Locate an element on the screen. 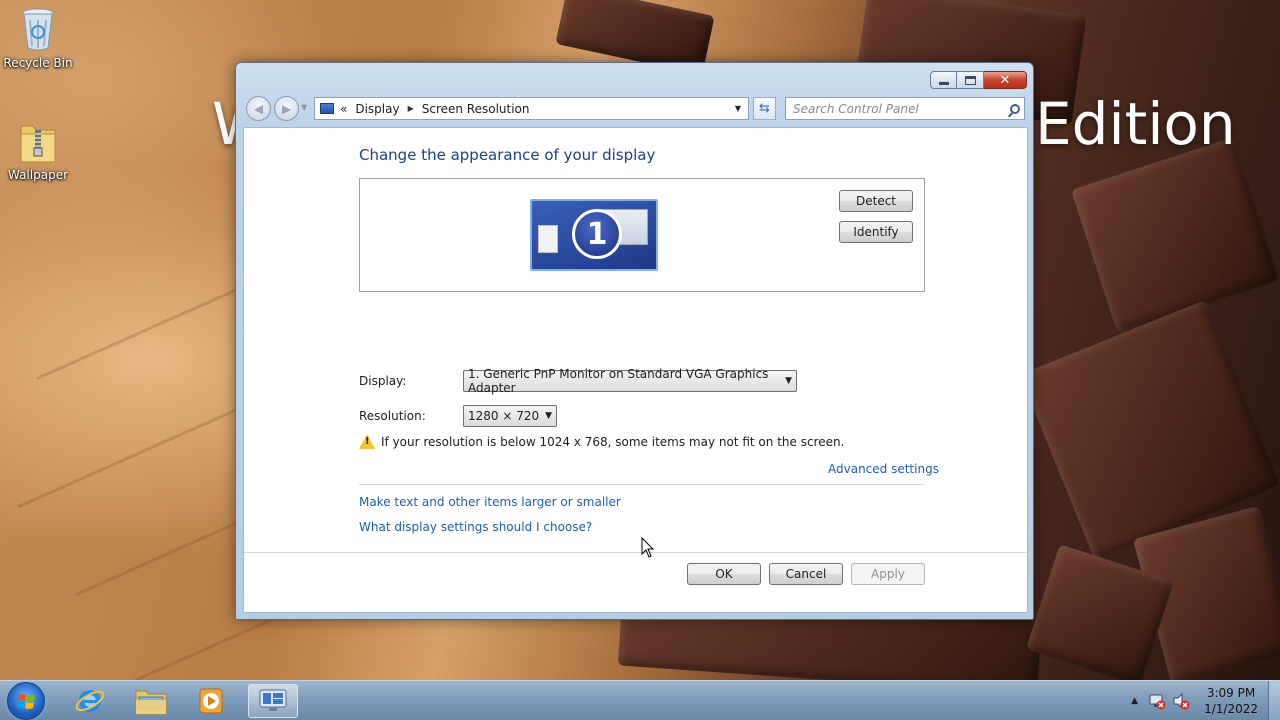 The image size is (1280, 720). address-root-chevron: « is located at coordinates (343, 109).